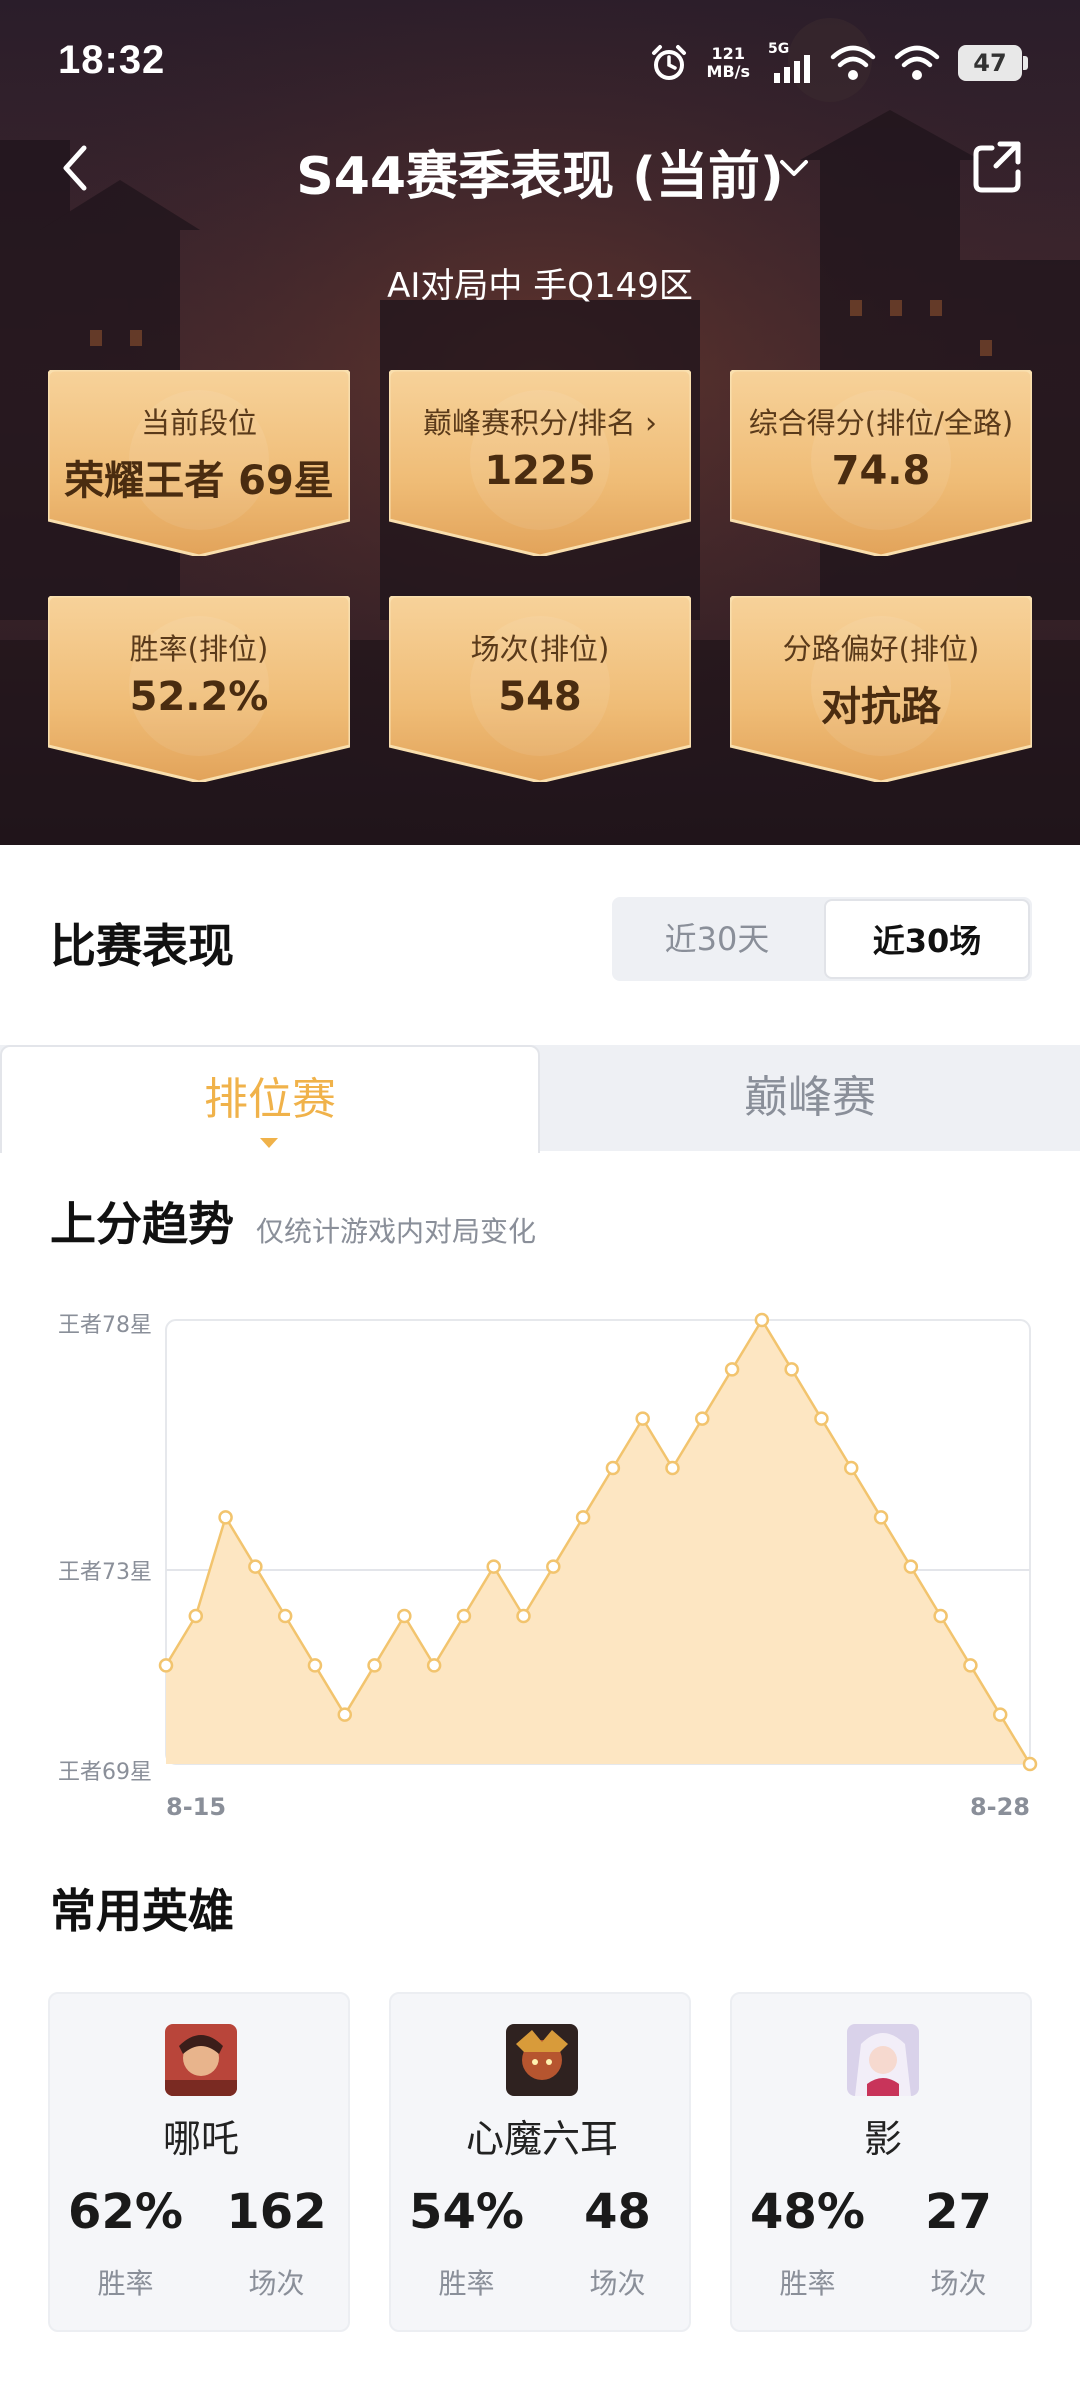 The height and width of the screenshot is (2400, 1080). I want to click on x-label-end: 8-28, so click(1000, 1807).